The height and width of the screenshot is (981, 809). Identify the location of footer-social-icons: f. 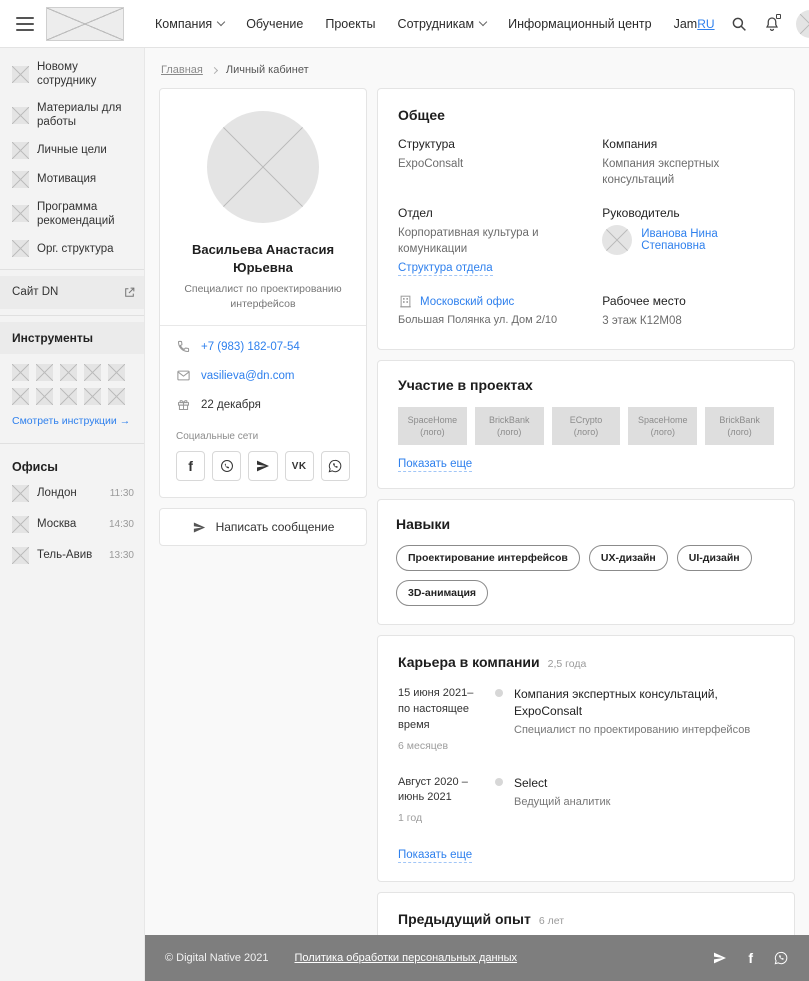
(750, 958).